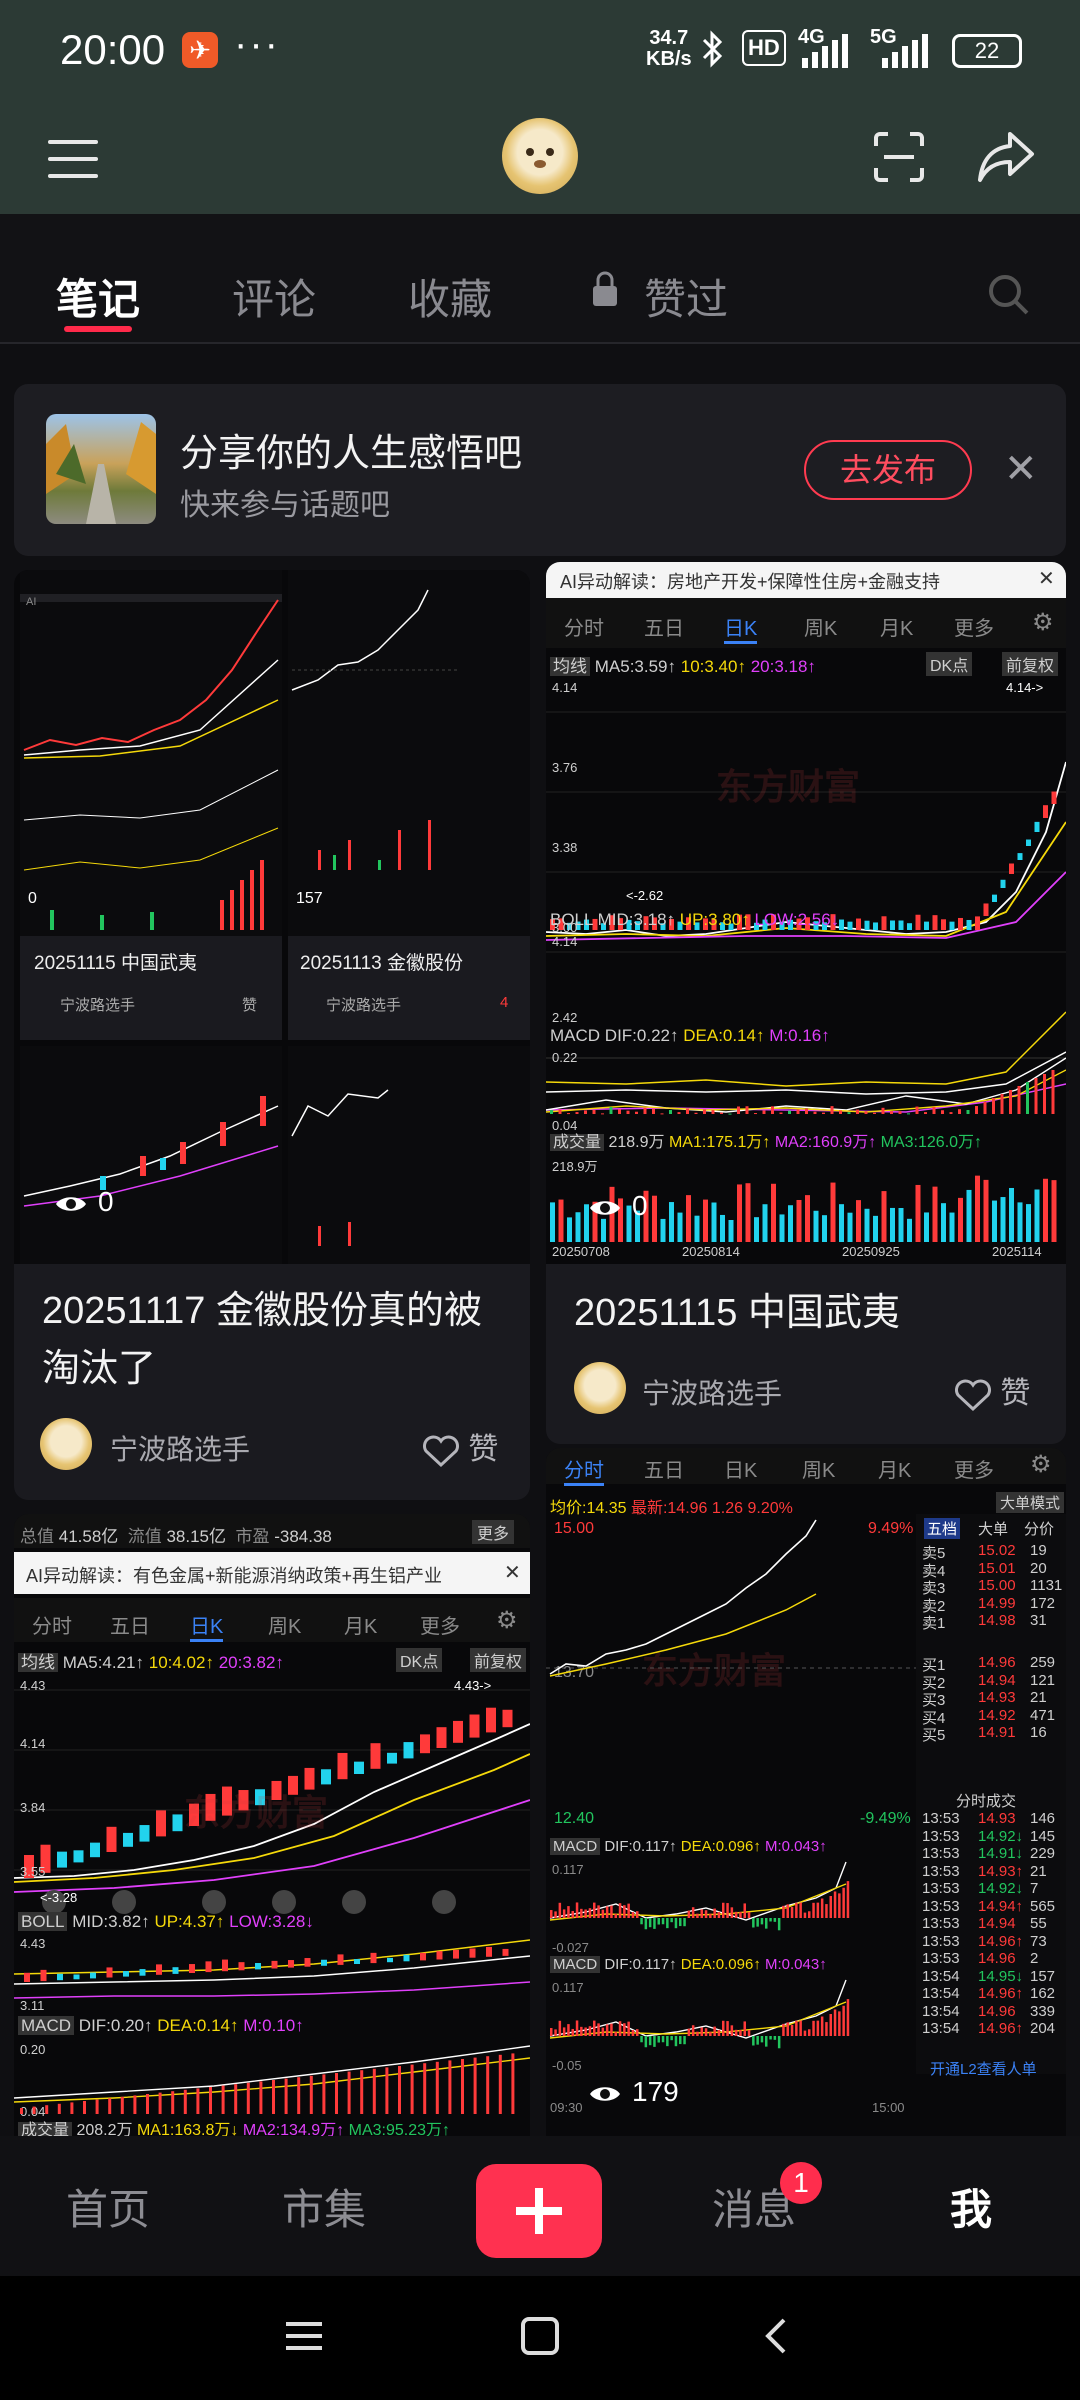  I want to click on recent-apps-icon, so click(304, 2336).